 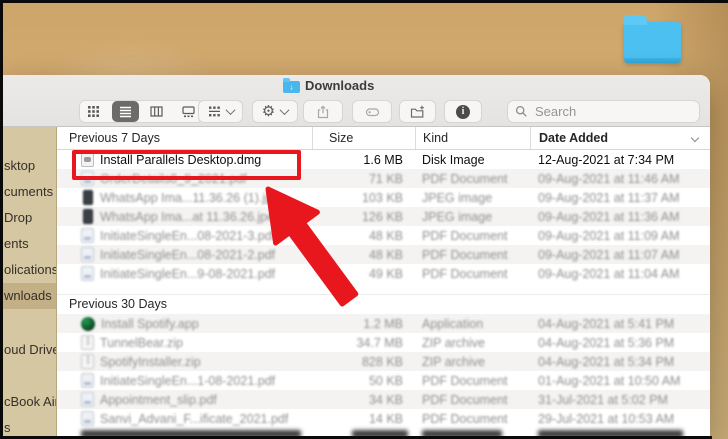 I want to click on file-name: OrderDetails8_9_2021.pdf, so click(x=173, y=178).